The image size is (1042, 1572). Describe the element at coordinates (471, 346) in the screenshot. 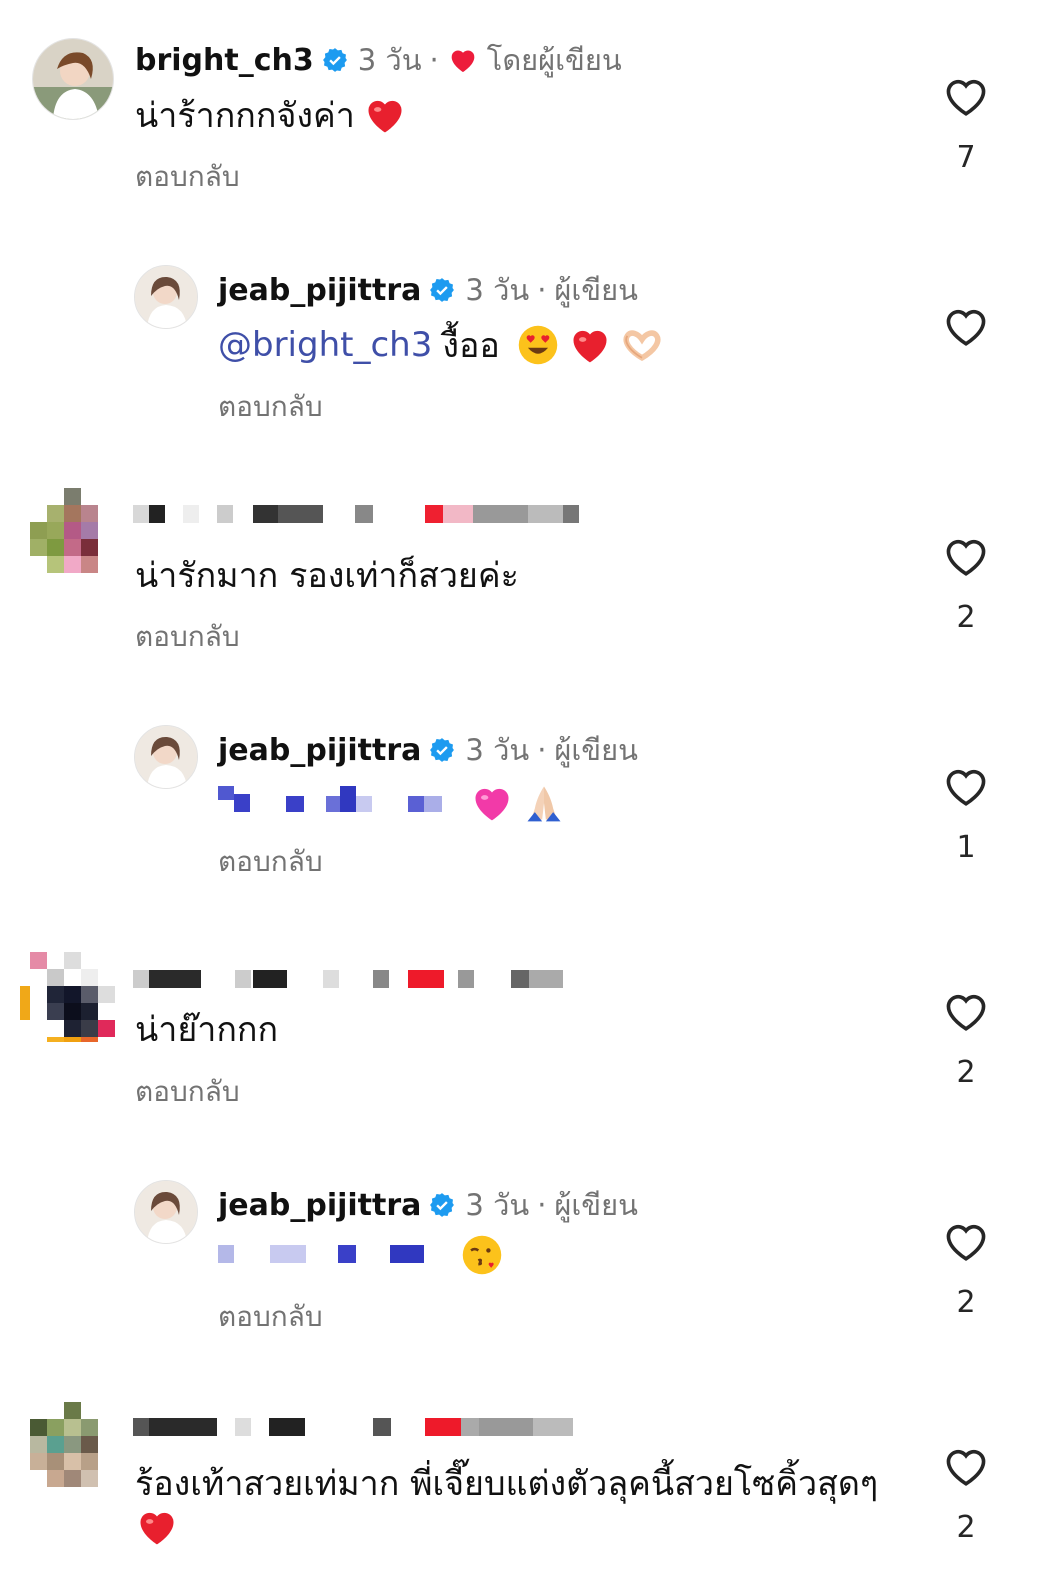

I see `comment-text: งื้ออ` at that location.